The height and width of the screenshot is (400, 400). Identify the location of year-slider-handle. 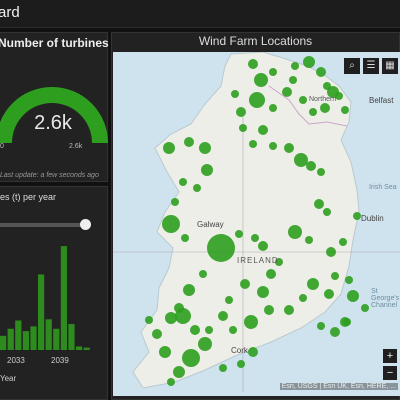
(85, 224).